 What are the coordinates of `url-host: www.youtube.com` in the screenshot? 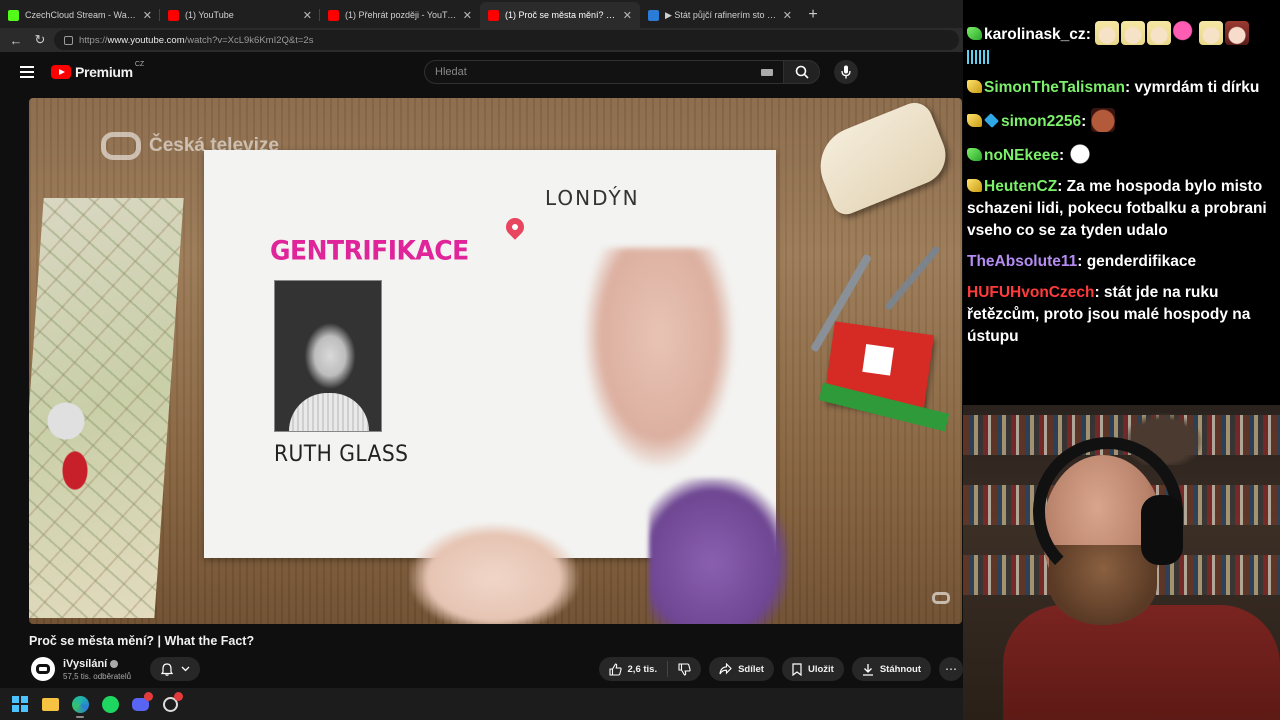 It's located at (146, 40).